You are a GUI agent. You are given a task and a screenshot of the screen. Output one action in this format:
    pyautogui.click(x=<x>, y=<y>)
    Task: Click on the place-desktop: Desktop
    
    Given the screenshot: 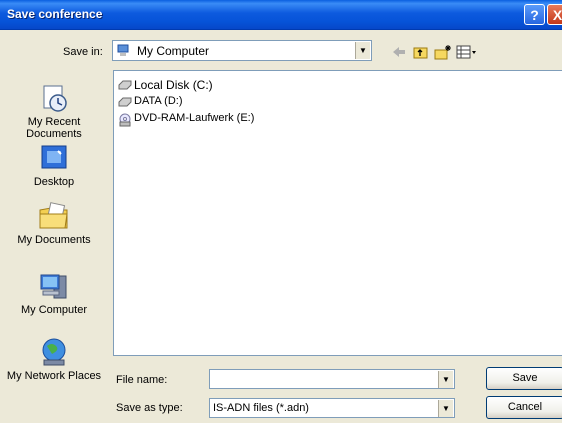 What is the action you would take?
    pyautogui.click(x=54, y=165)
    